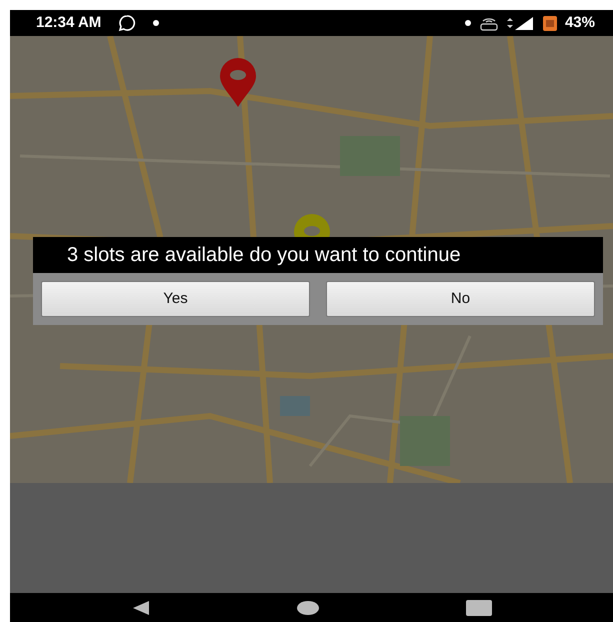 The height and width of the screenshot is (622, 613). What do you see at coordinates (579, 22) in the screenshot?
I see `battery-percentage: 43%` at bounding box center [579, 22].